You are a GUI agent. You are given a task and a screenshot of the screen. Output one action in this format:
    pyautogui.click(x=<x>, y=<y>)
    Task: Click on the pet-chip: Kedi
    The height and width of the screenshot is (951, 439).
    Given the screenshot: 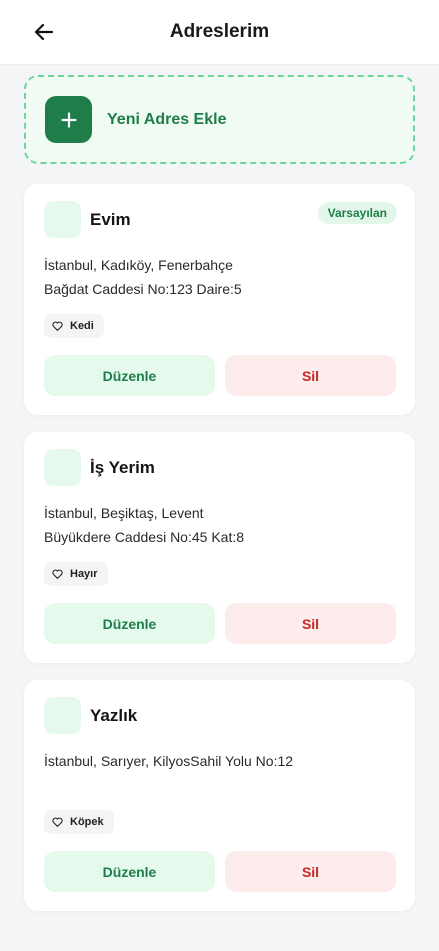 What is the action you would take?
    pyautogui.click(x=74, y=326)
    